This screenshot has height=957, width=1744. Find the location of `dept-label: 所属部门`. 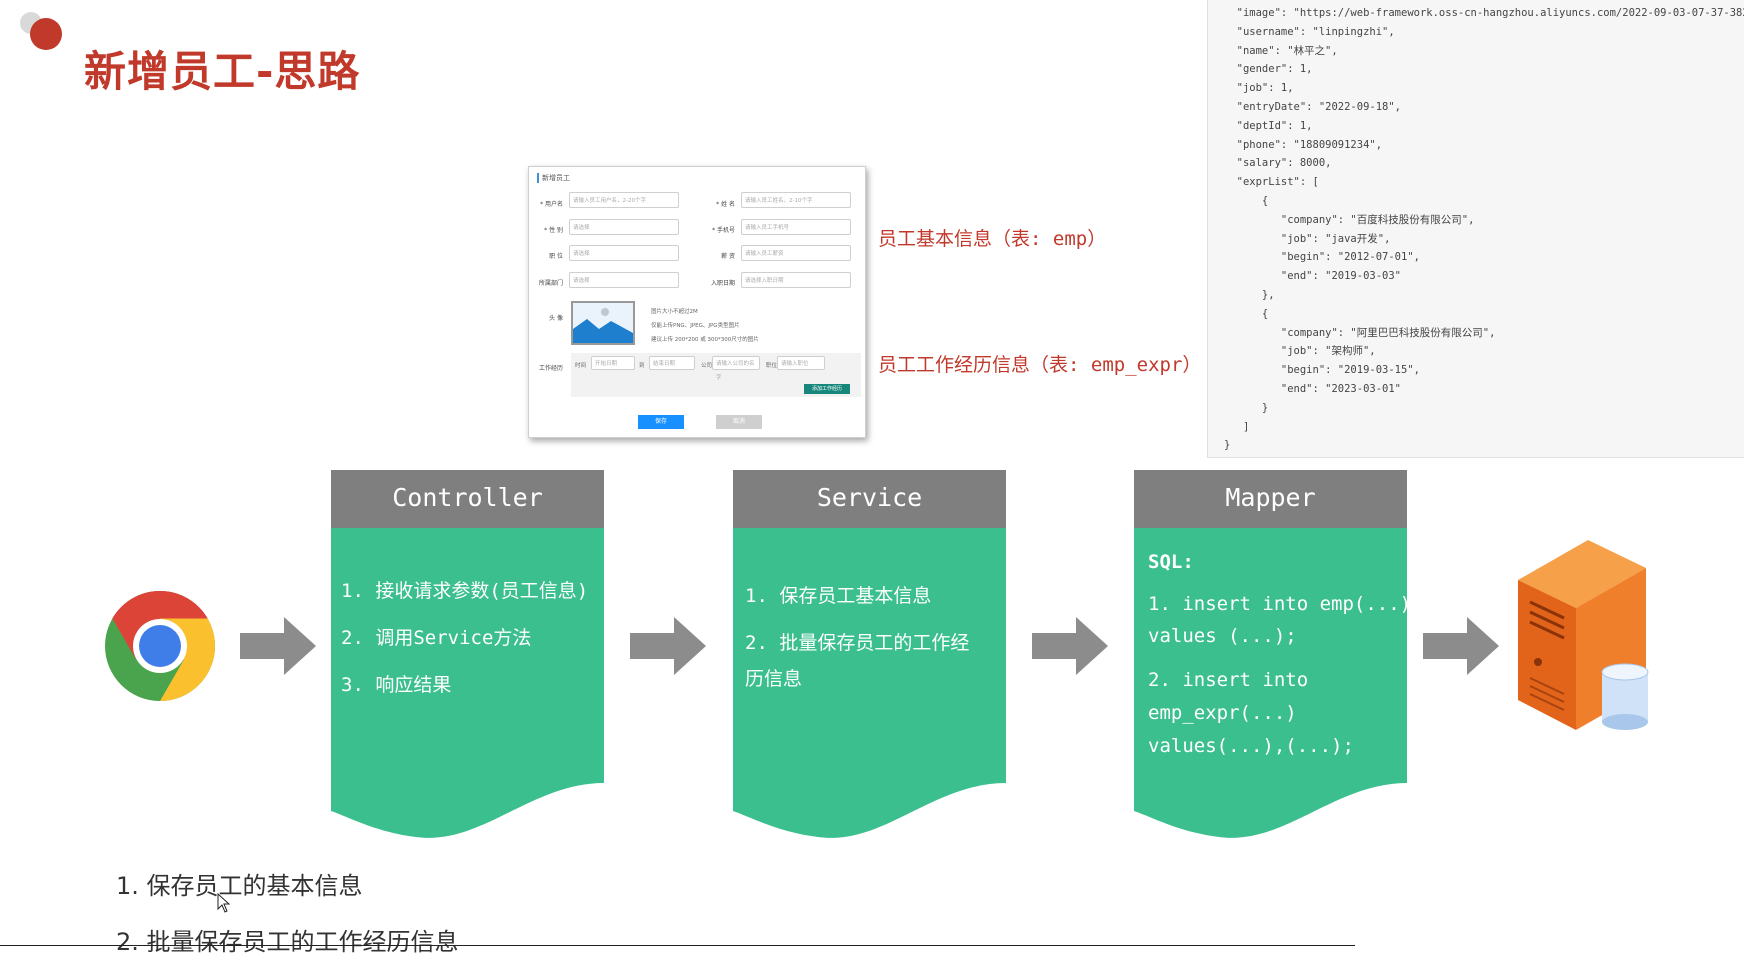

dept-label: 所属部门 is located at coordinates (550, 283).